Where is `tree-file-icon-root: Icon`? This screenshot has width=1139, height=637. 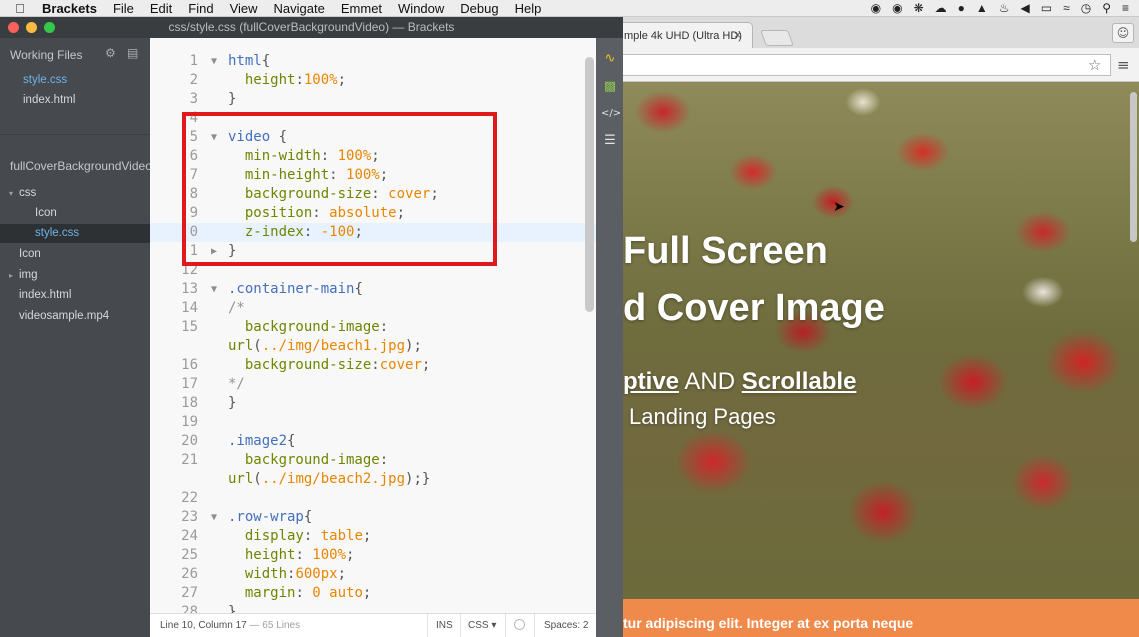
tree-file-icon-root: Icon is located at coordinates (75, 254).